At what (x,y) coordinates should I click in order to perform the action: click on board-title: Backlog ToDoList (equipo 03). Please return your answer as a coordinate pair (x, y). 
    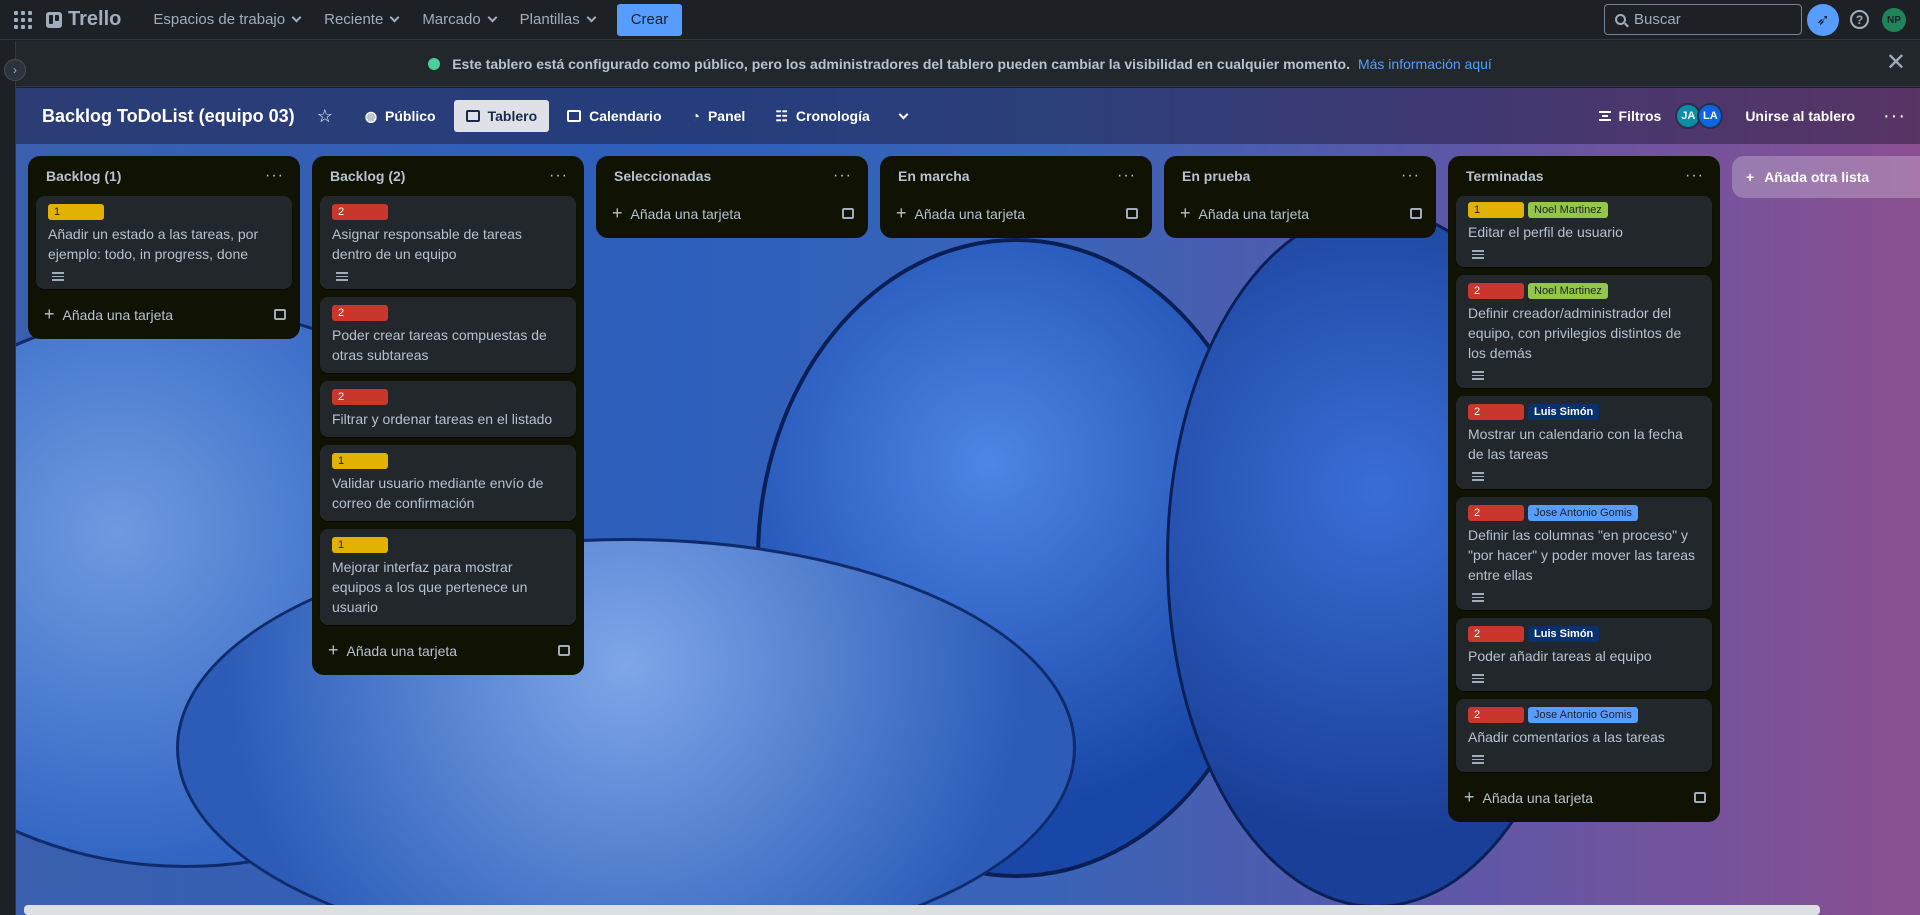
    Looking at the image, I should click on (168, 116).